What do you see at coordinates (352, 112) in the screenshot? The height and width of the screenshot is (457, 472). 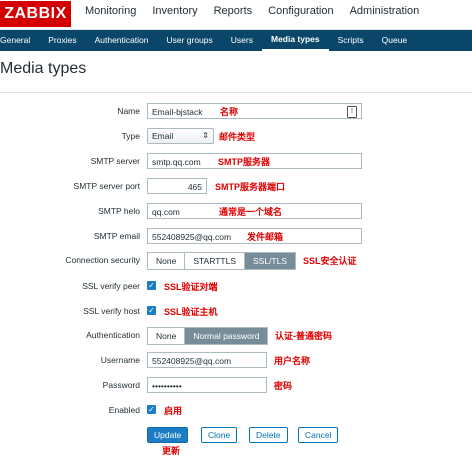 I see `warning-icon: !` at bounding box center [352, 112].